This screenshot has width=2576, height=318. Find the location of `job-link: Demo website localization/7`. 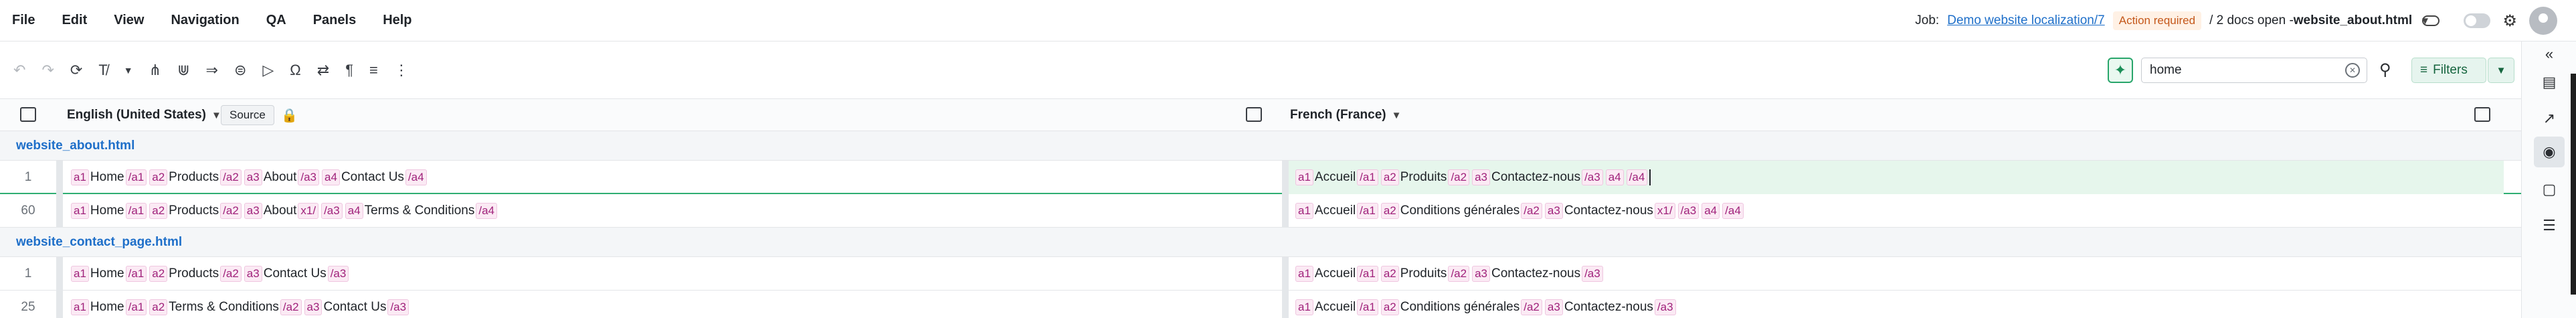

job-link: Demo website localization/7 is located at coordinates (2026, 20).